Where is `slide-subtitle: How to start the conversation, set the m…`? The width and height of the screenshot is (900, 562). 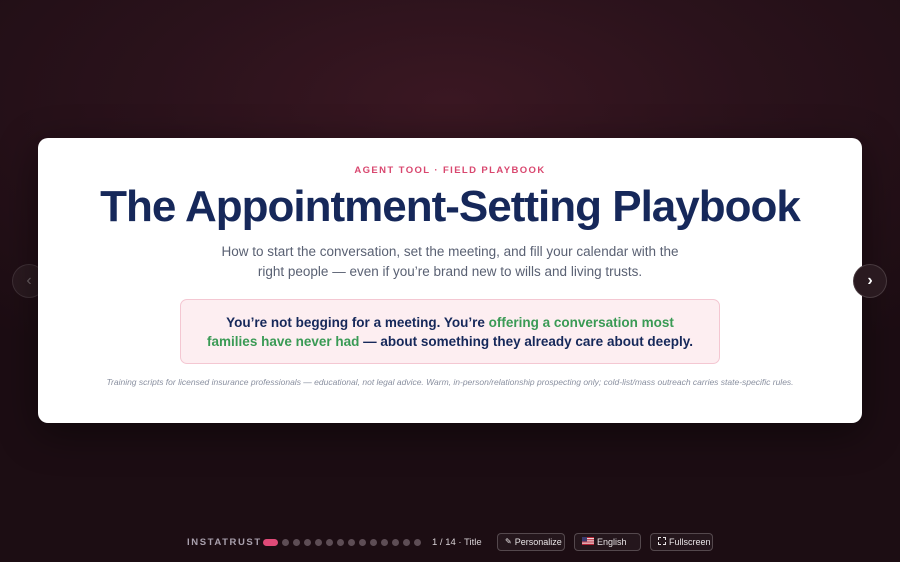
slide-subtitle: How to start the conversation, set the m… is located at coordinates (450, 261).